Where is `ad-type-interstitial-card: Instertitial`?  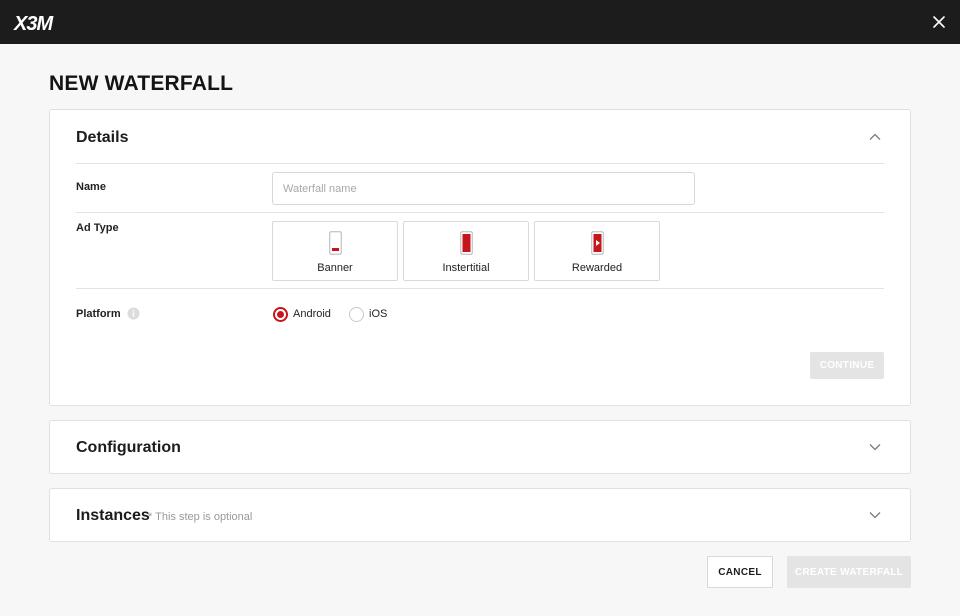
ad-type-interstitial-card: Instertitial is located at coordinates (466, 251).